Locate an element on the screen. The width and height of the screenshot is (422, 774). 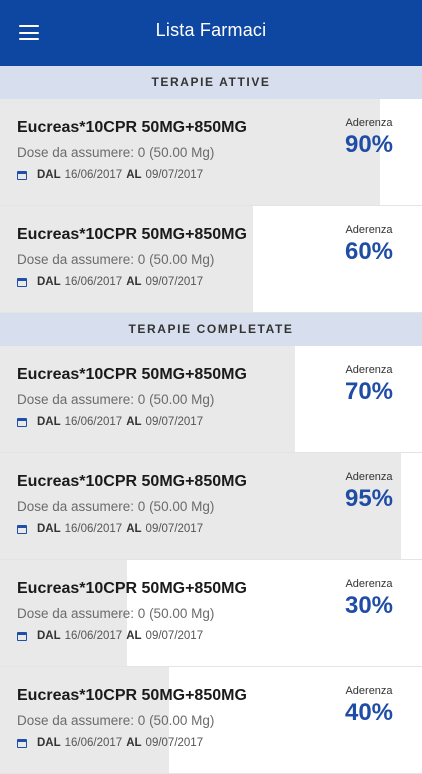
adherence-value: 40% is located at coordinates (369, 712).